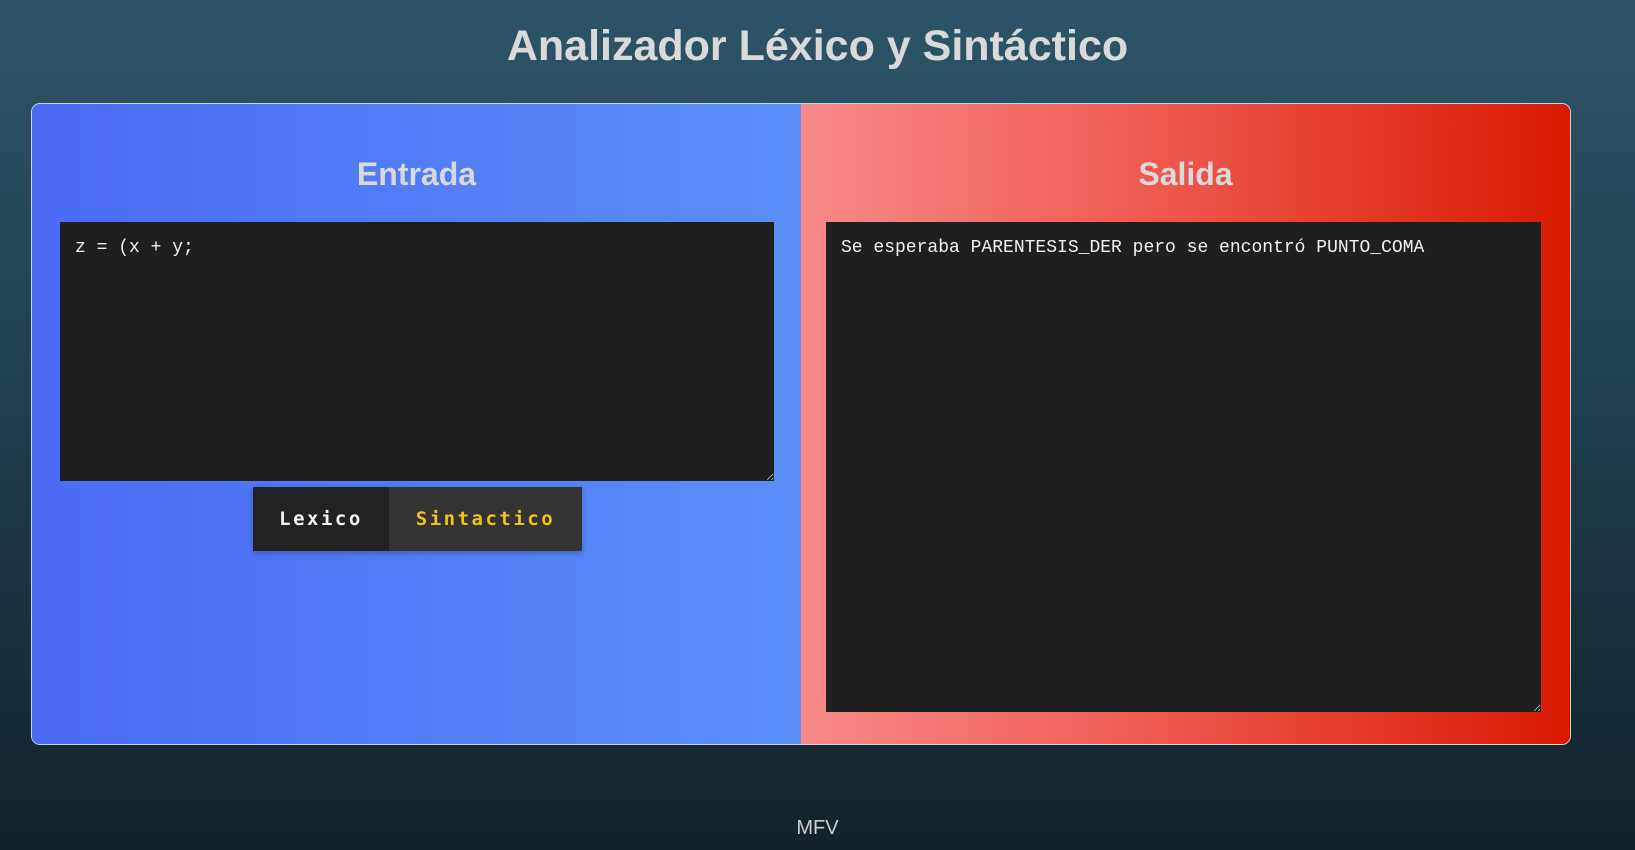 The width and height of the screenshot is (1635, 850). I want to click on footer-text: MFV, so click(817, 828).